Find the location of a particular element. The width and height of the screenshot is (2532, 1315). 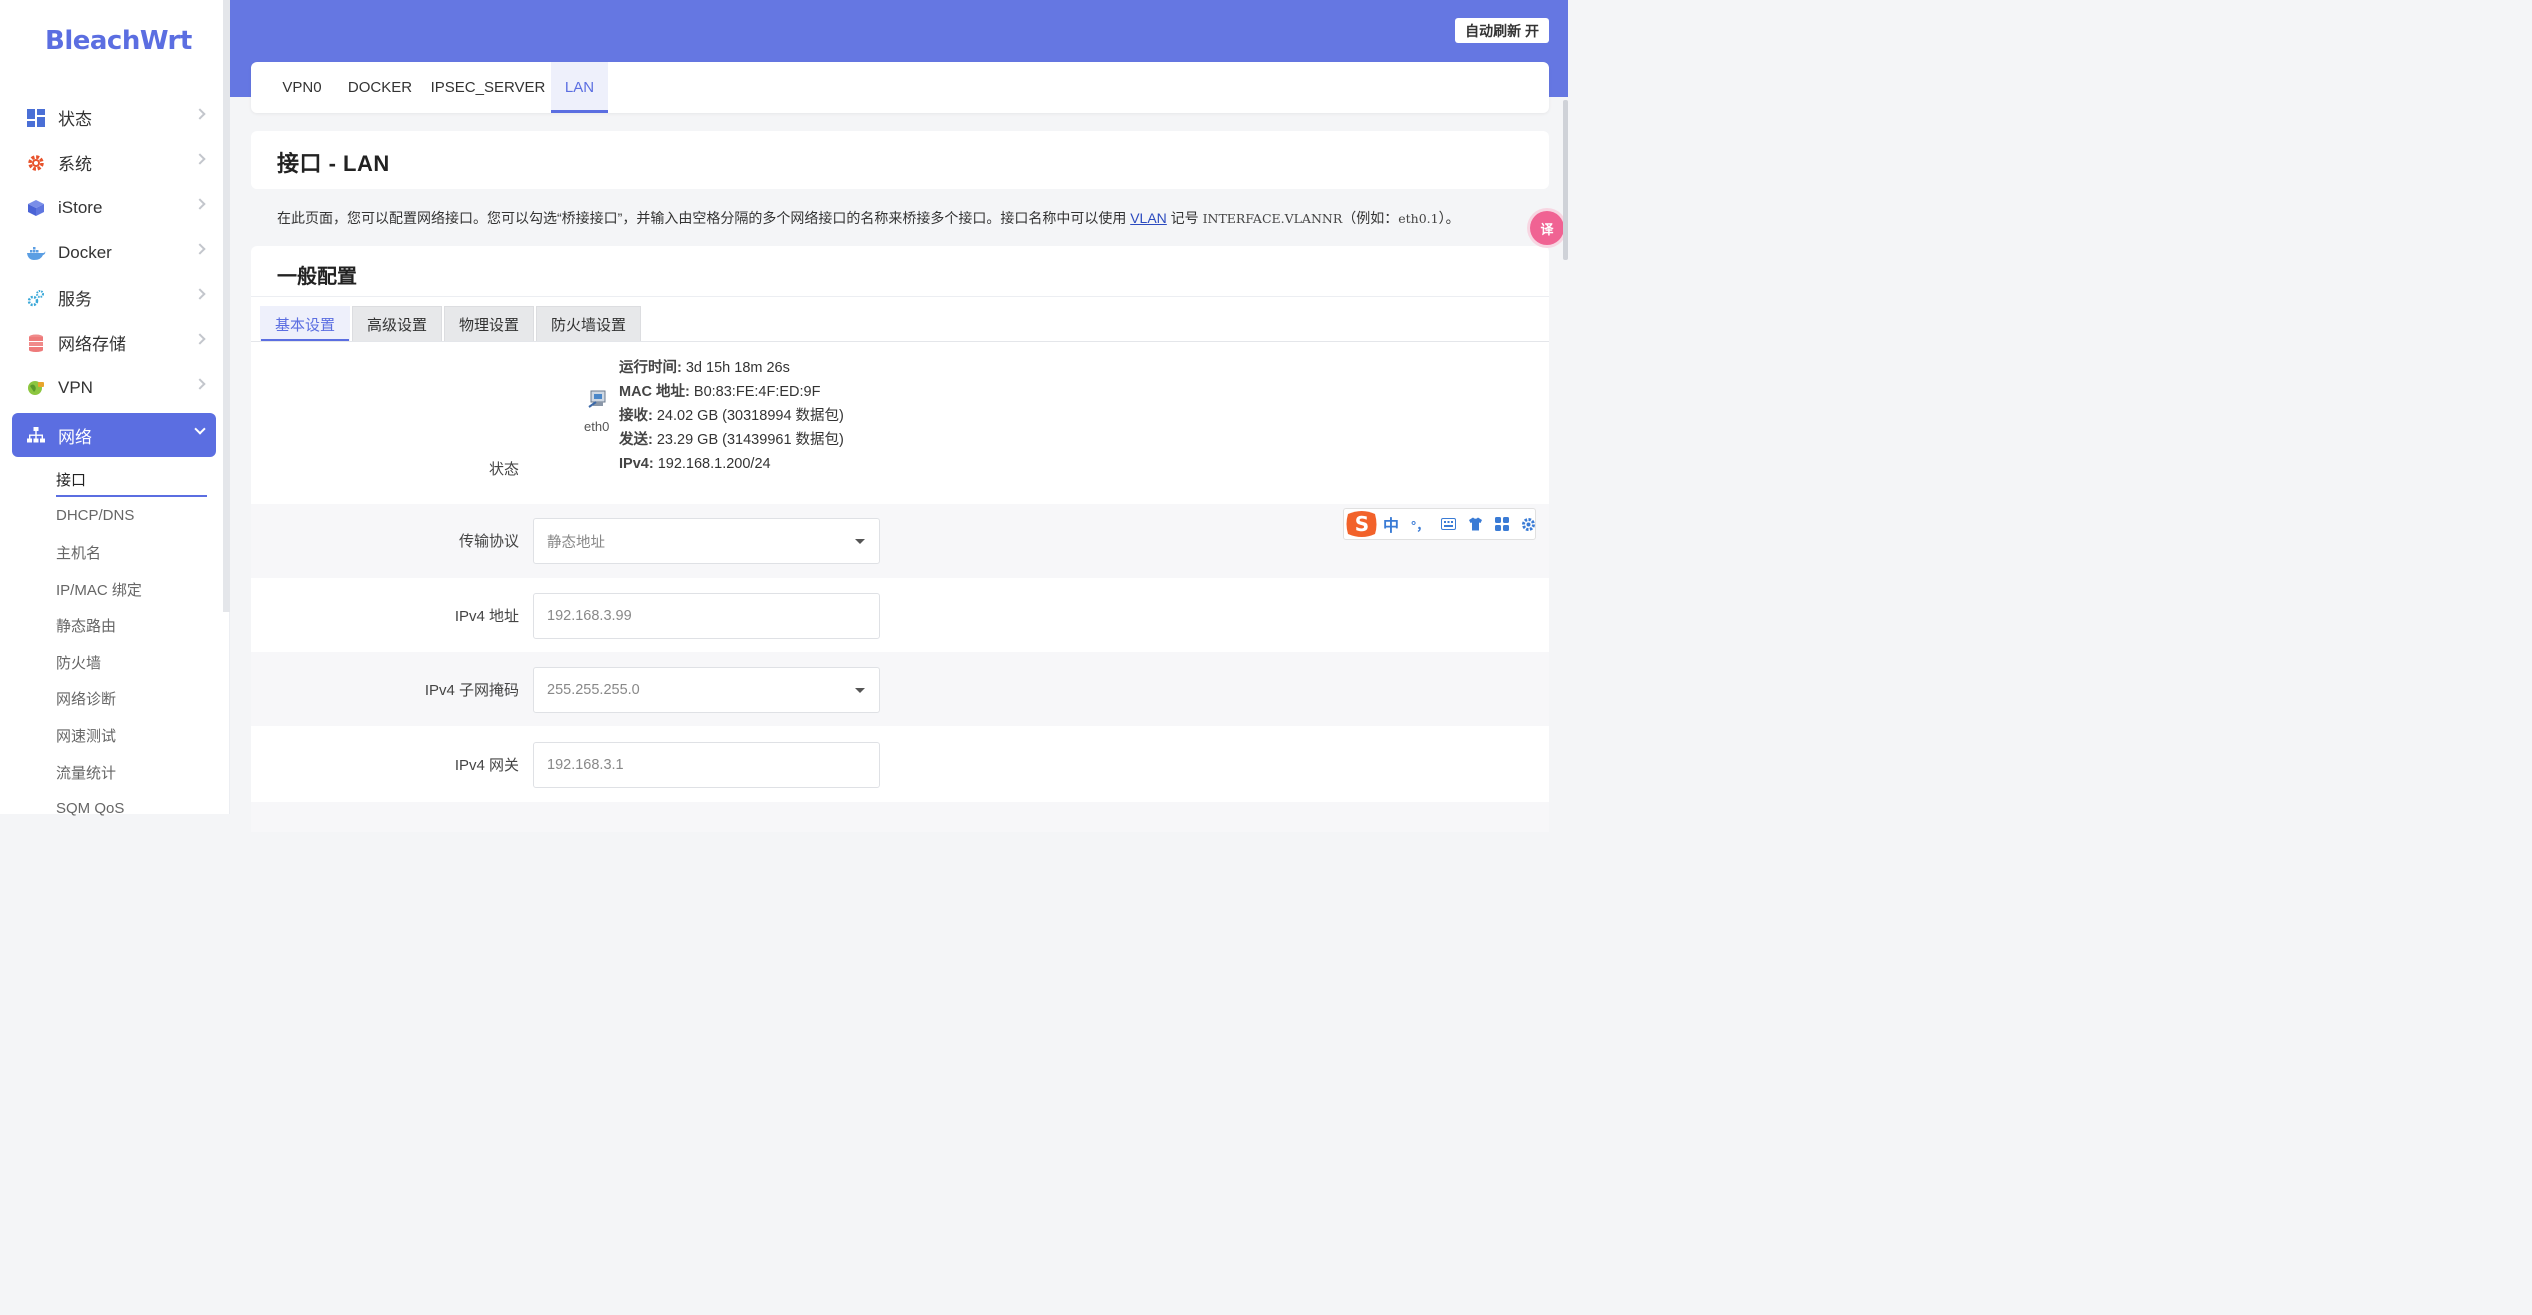

status-label: 状态 is located at coordinates (503, 469).